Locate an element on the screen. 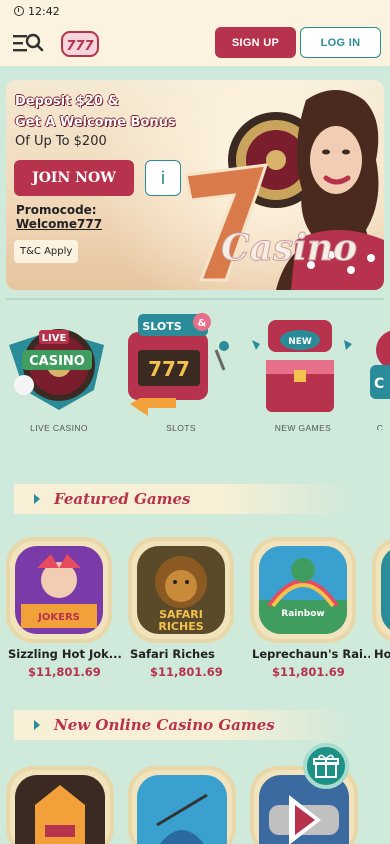  svg-text: LIVE is located at coordinates (54, 338).